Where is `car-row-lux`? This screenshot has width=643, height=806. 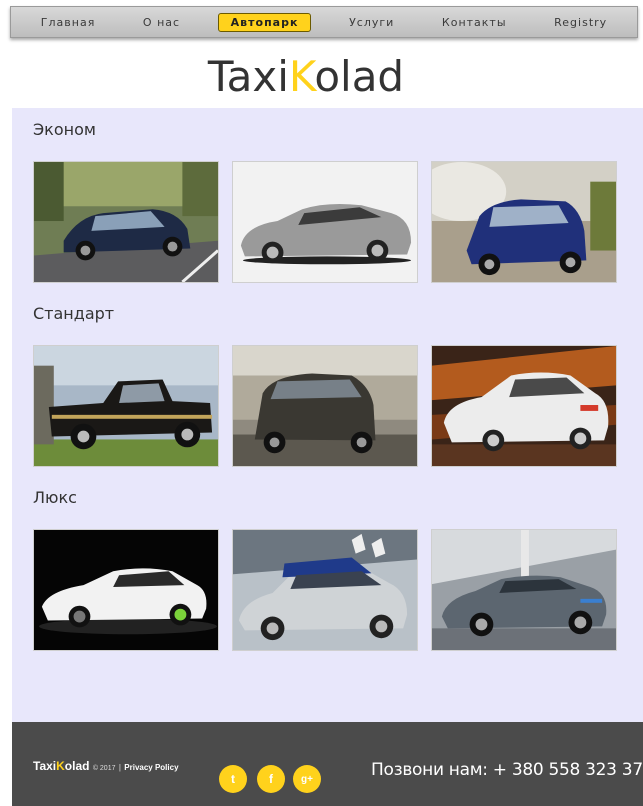
car-row-lux is located at coordinates (325, 590).